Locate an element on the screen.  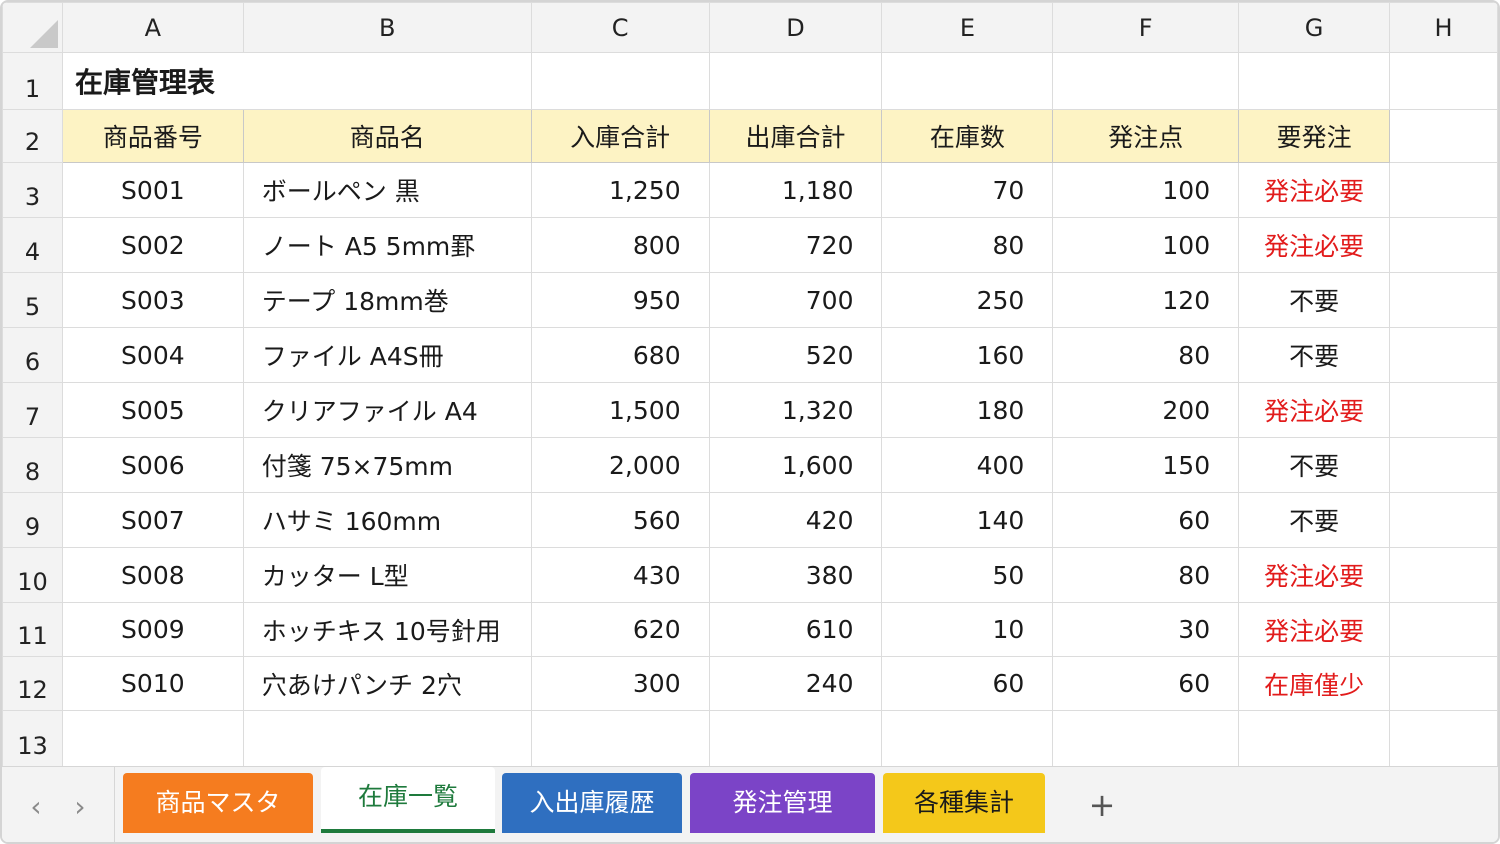
cell-stock-count: 160 is located at coordinates (967, 355).